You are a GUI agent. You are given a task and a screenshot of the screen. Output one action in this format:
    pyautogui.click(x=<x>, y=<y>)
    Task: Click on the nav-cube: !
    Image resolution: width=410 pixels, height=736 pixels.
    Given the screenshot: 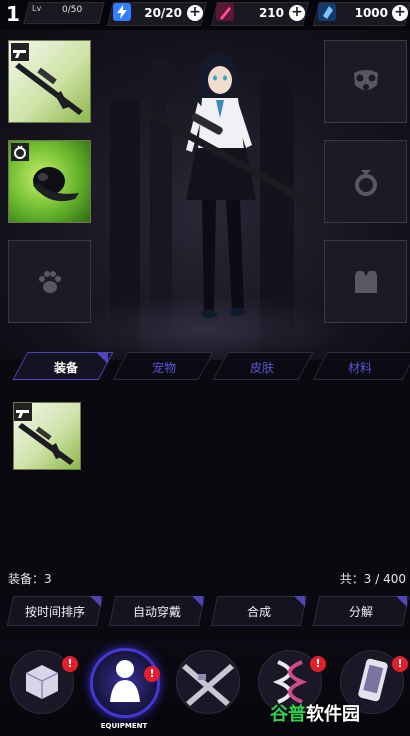 What is the action you would take?
    pyautogui.click(x=42, y=690)
    